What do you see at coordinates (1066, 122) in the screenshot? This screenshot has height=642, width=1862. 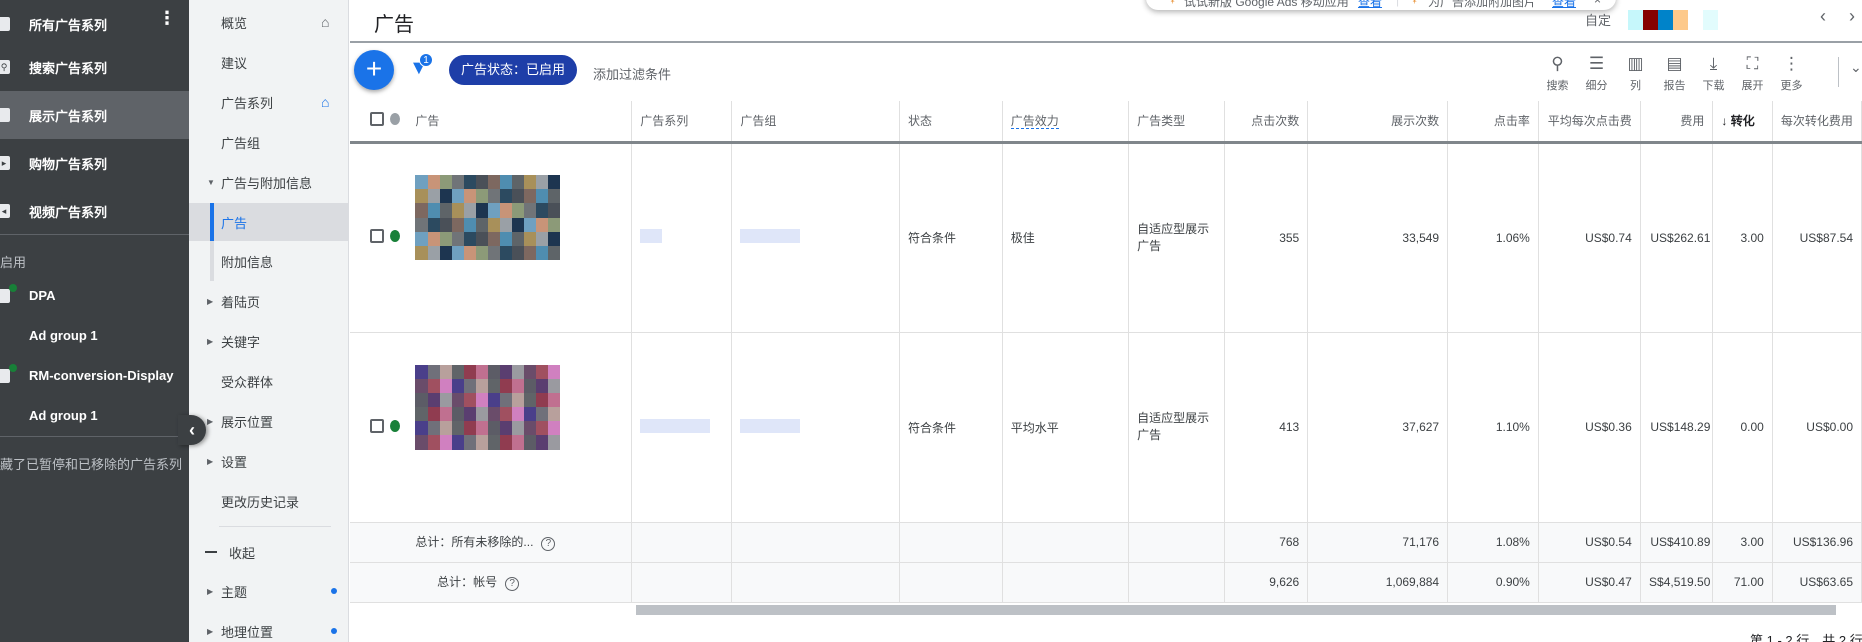 I see `col-header-ad-strength: 广告效力` at bounding box center [1066, 122].